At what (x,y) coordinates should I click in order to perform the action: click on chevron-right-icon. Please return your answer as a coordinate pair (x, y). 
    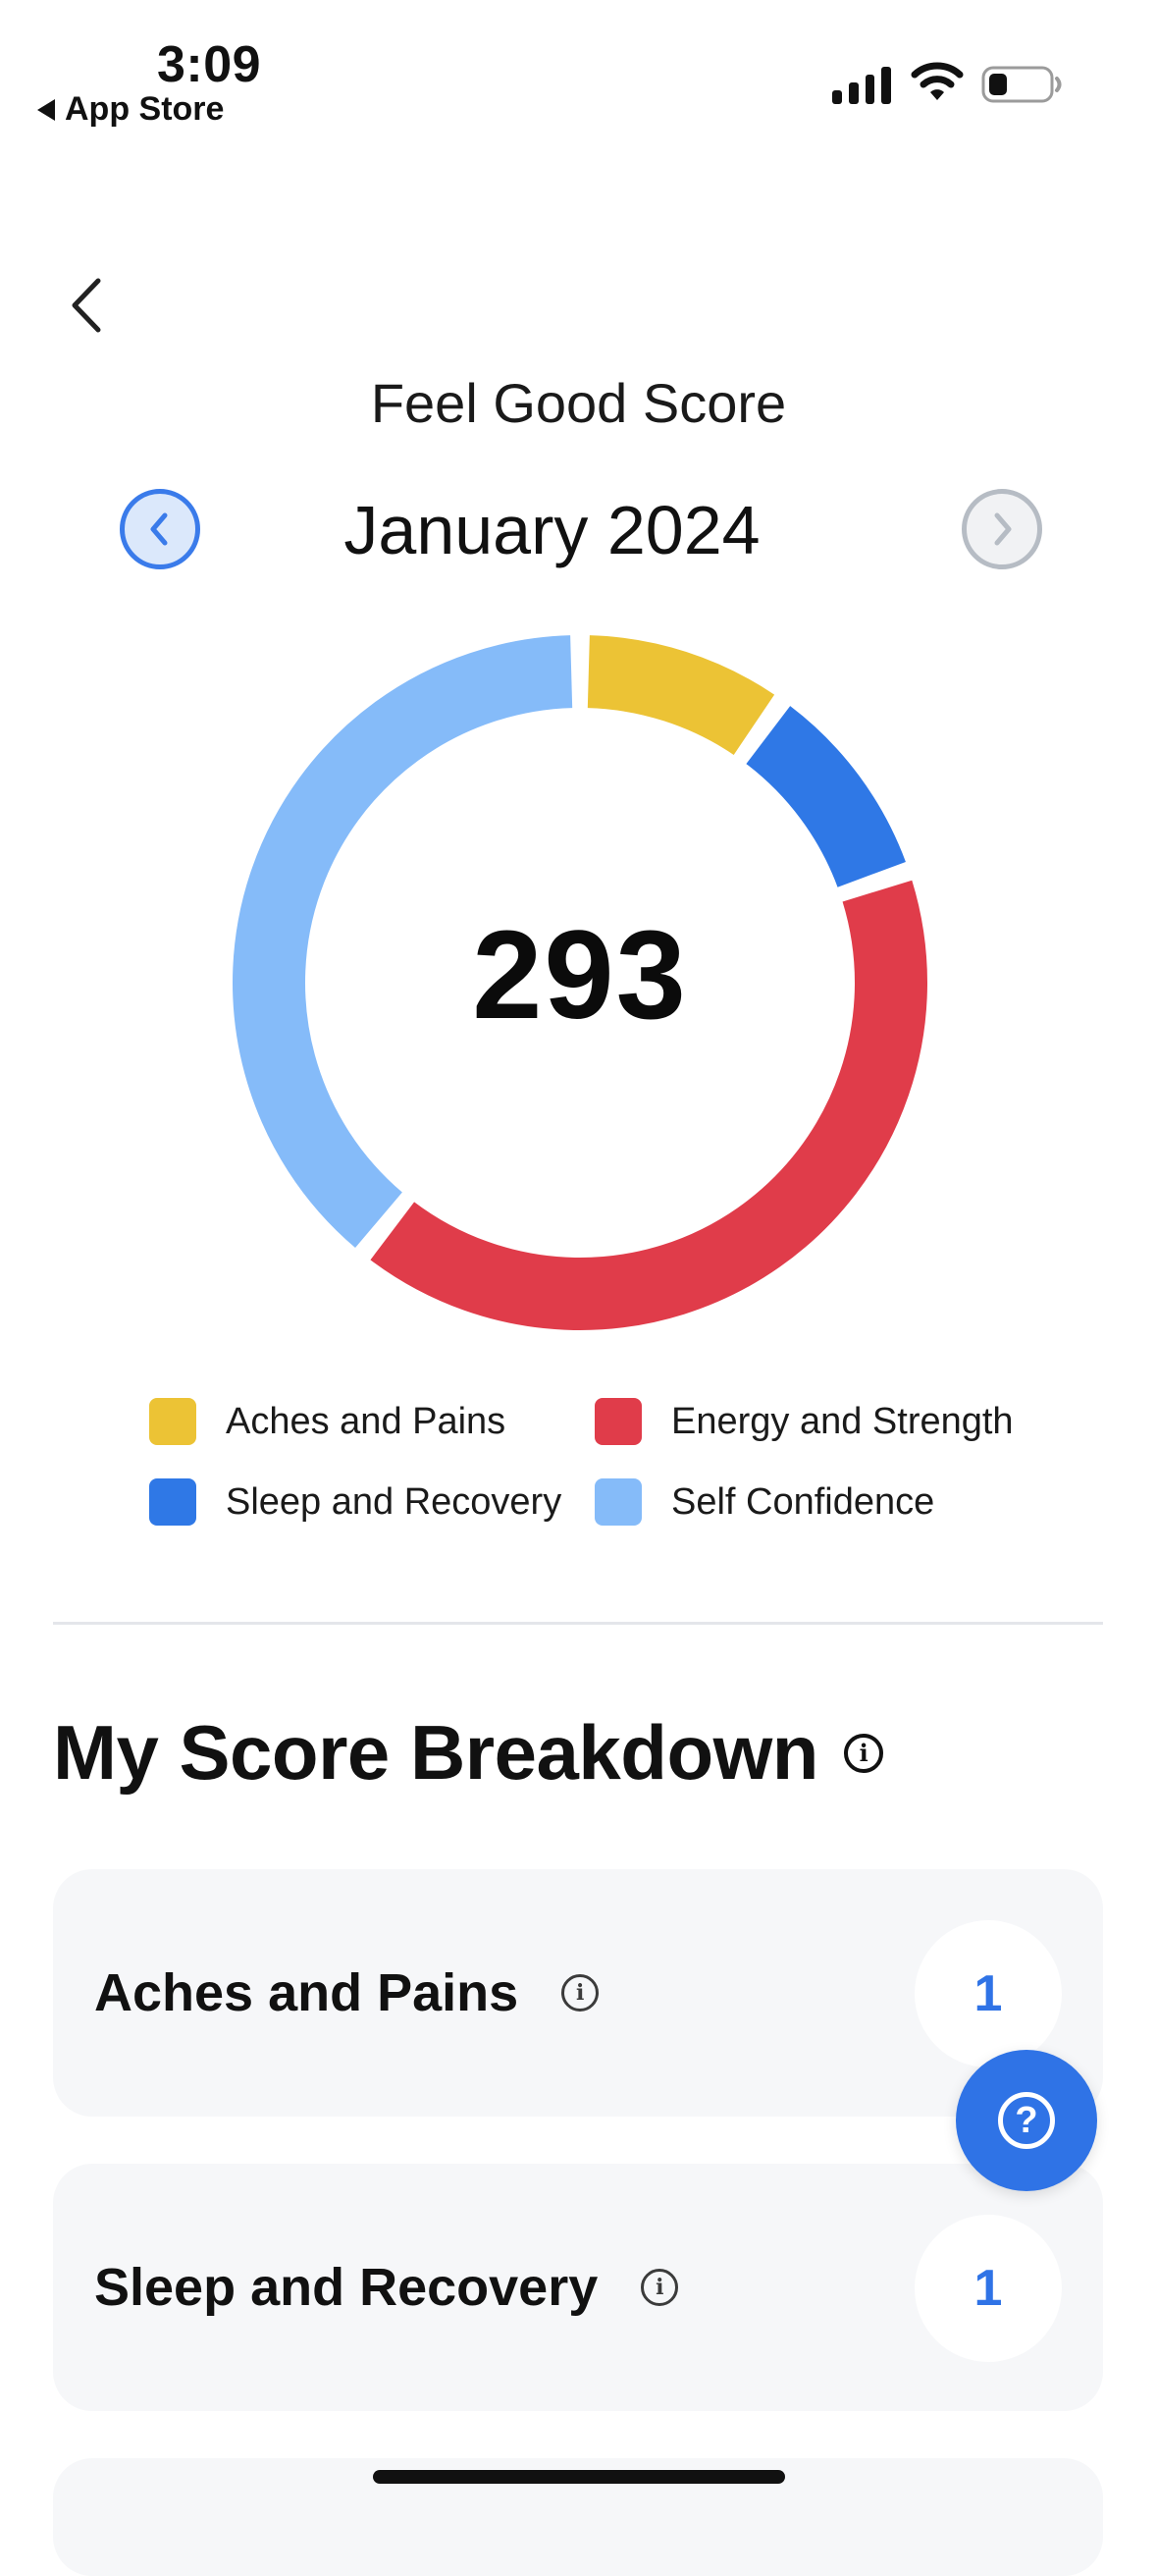
    Looking at the image, I should click on (1003, 529).